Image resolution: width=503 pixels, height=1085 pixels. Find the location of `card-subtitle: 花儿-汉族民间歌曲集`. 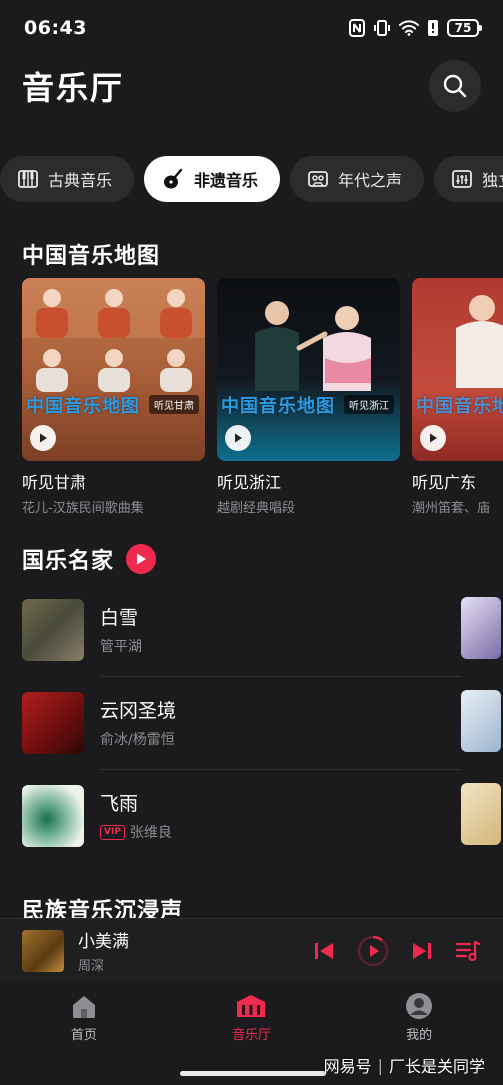

card-subtitle: 花儿-汉族民间歌曲集 is located at coordinates (83, 508).